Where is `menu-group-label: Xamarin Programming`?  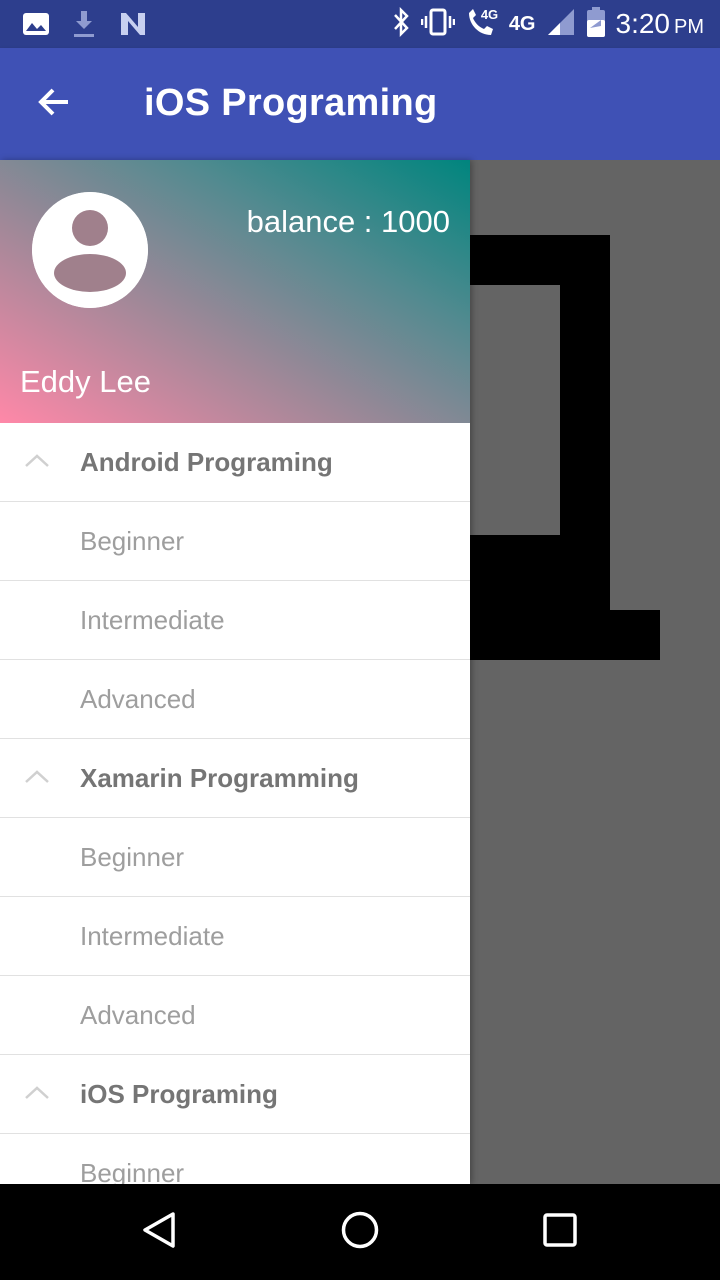
menu-group-label: Xamarin Programming is located at coordinates (219, 777).